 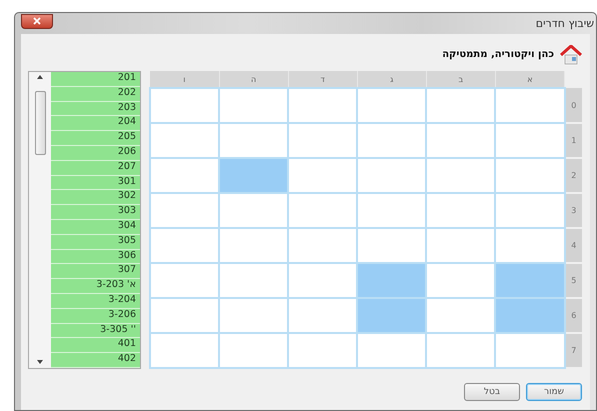 I want to click on room-item: 304, so click(x=95, y=227).